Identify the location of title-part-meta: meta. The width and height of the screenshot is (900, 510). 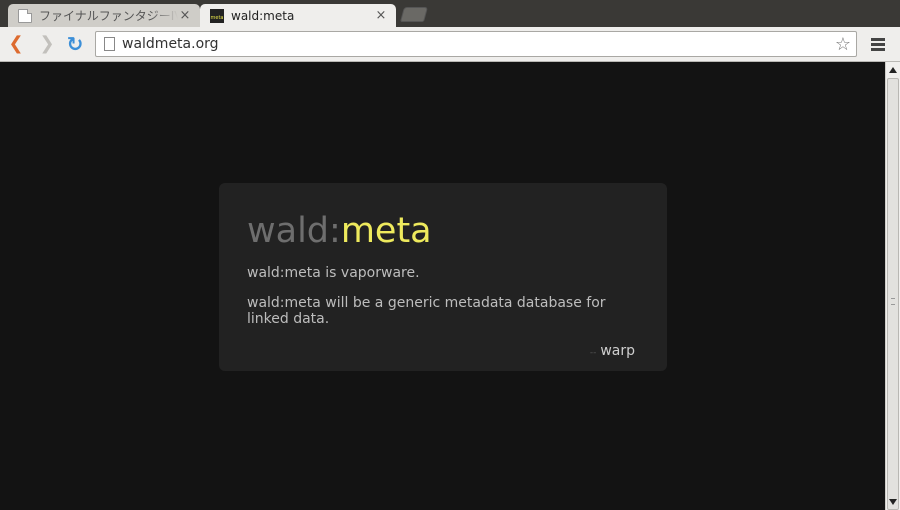
(386, 231).